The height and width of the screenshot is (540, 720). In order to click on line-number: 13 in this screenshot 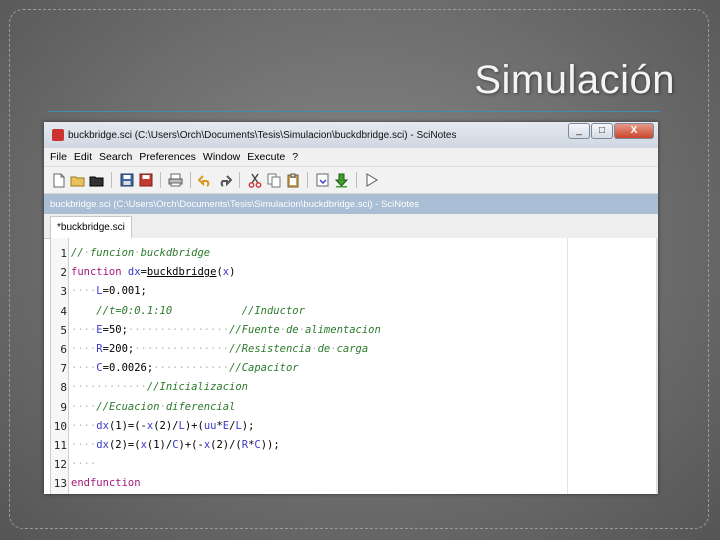, I will do `click(60, 484)`.